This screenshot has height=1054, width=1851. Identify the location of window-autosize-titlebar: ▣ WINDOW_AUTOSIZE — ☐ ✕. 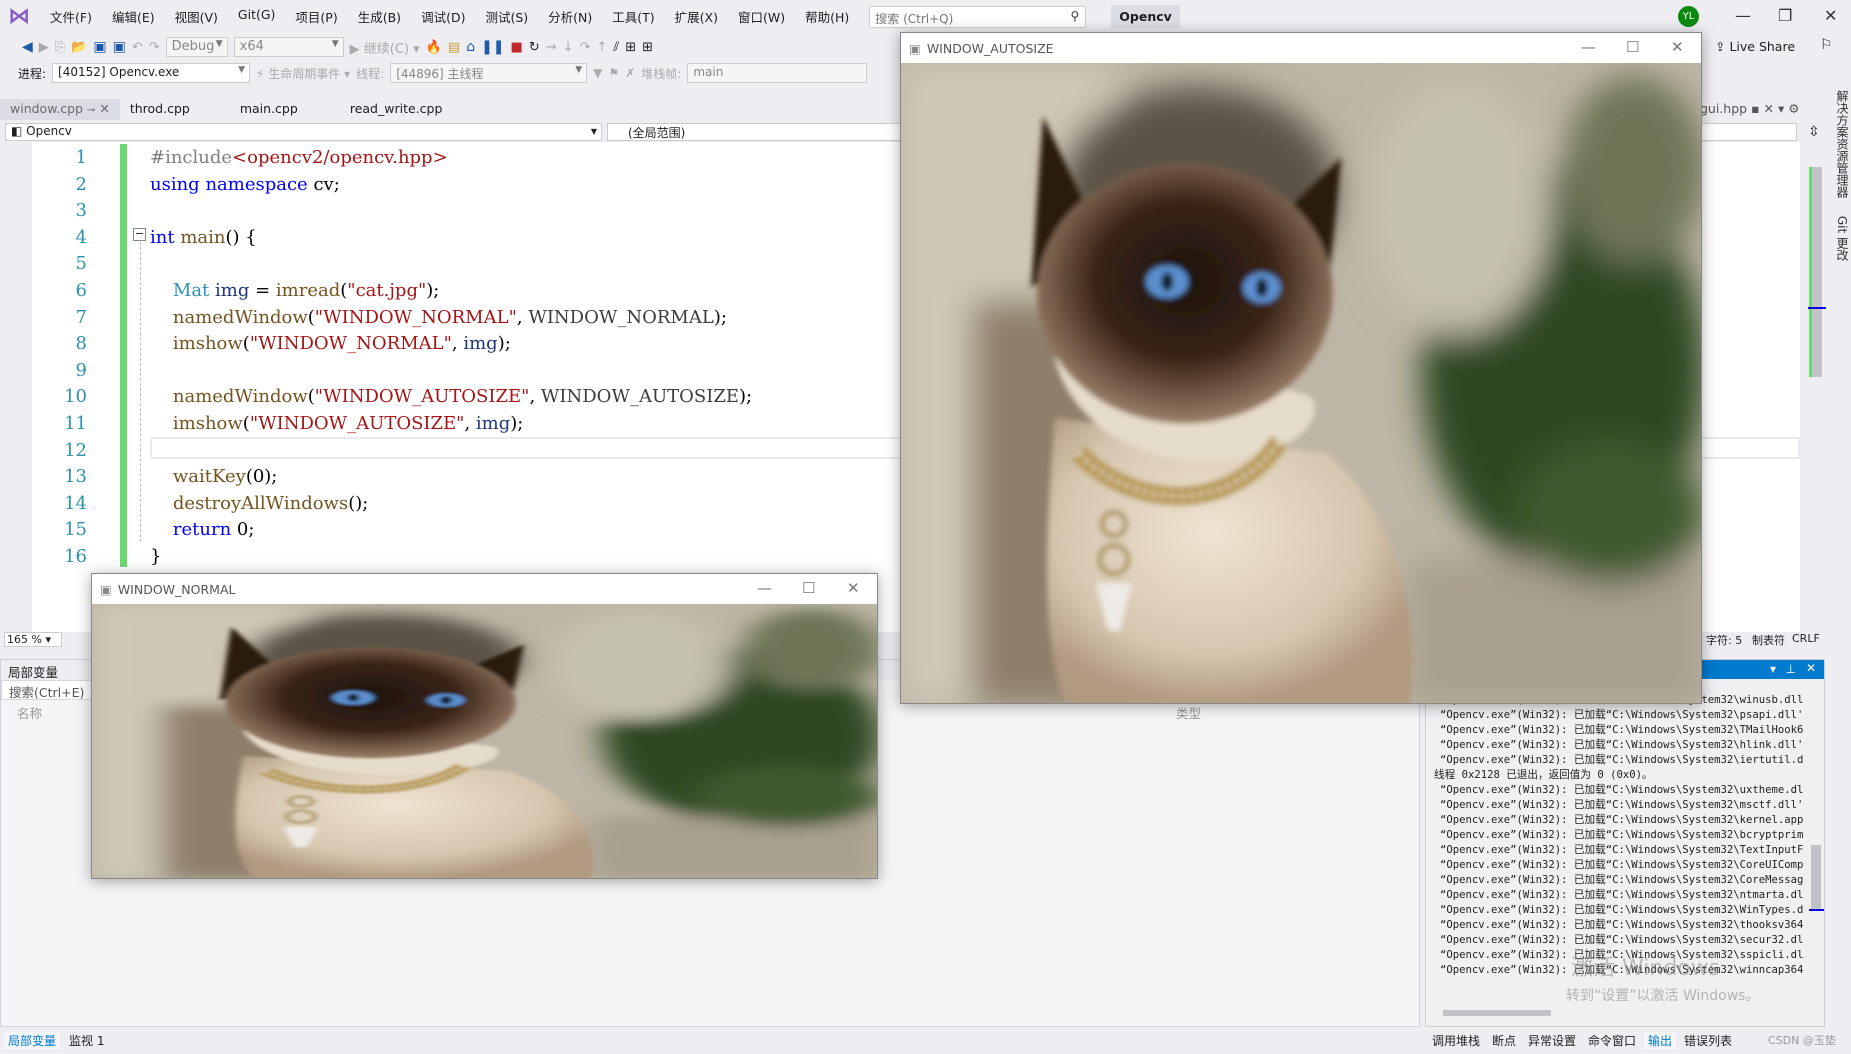
(1301, 48).